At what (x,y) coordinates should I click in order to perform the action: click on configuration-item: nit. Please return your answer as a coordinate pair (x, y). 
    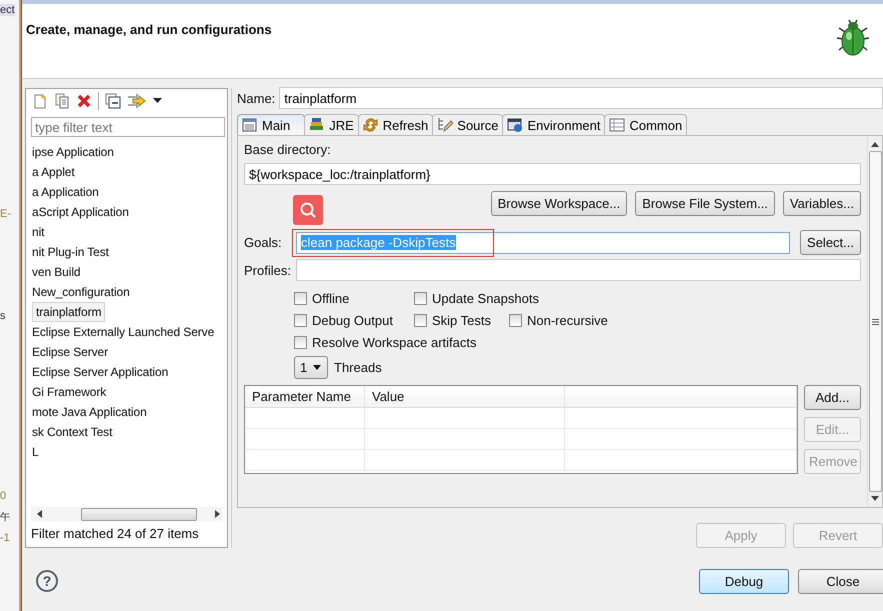
    Looking at the image, I should click on (37, 232).